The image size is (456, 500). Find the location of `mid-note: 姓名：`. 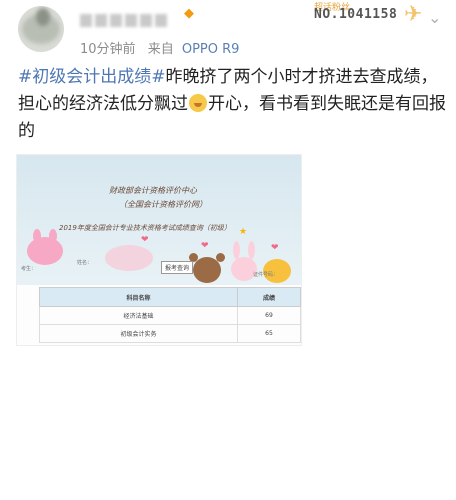

mid-note: 姓名： is located at coordinates (85, 263).